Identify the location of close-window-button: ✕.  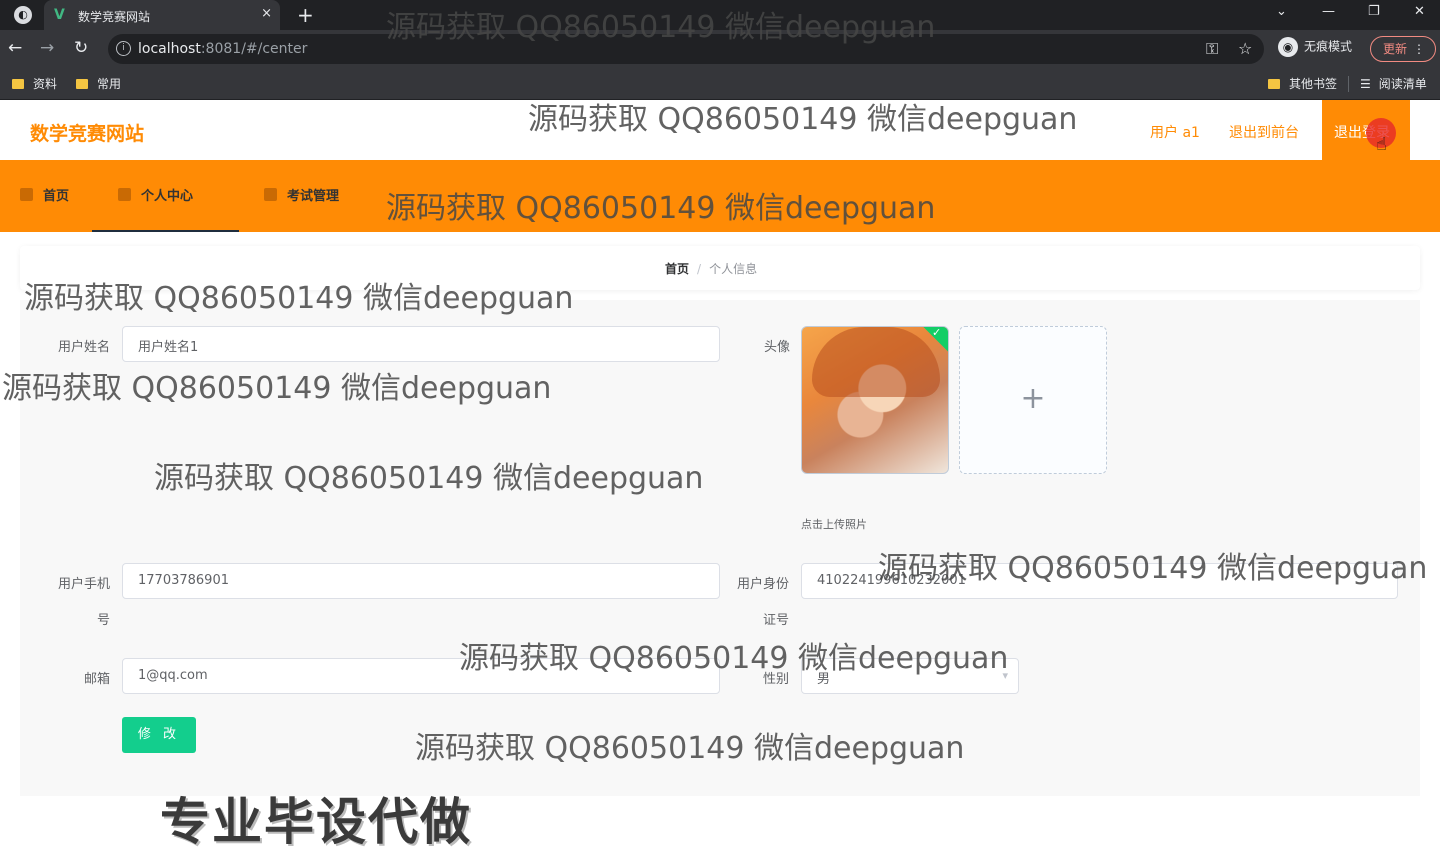
(1419, 11).